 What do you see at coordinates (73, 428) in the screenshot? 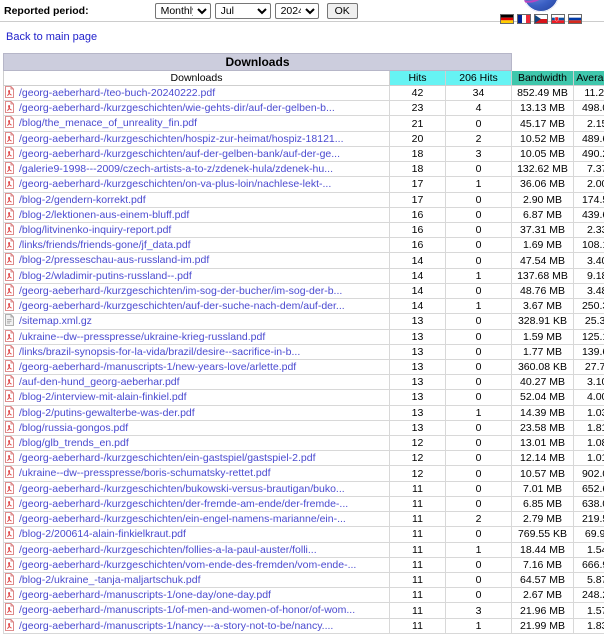
I see `download-url-link: /blog/russia-gongos.pdf` at bounding box center [73, 428].